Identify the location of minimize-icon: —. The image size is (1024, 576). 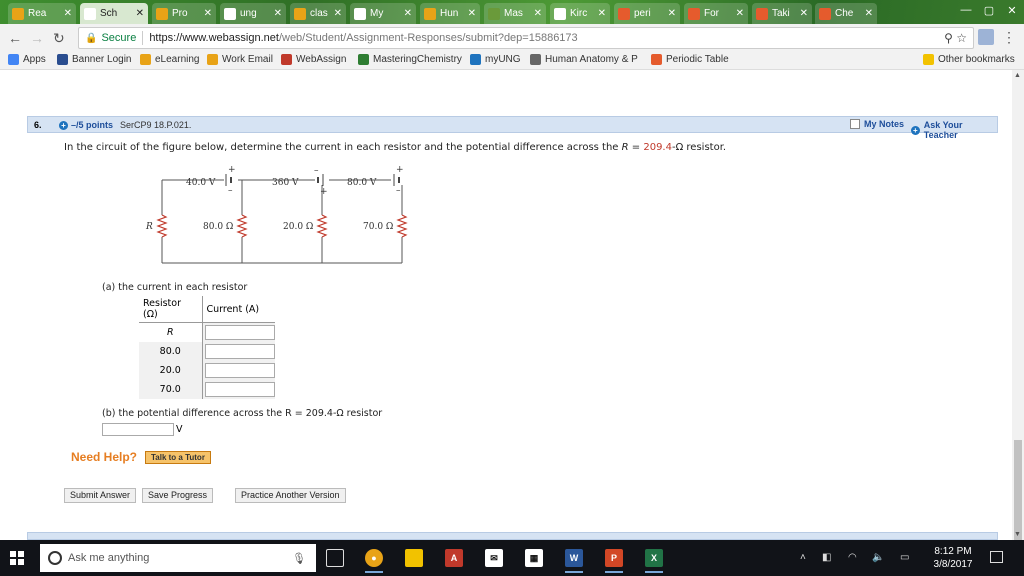
(966, 10).